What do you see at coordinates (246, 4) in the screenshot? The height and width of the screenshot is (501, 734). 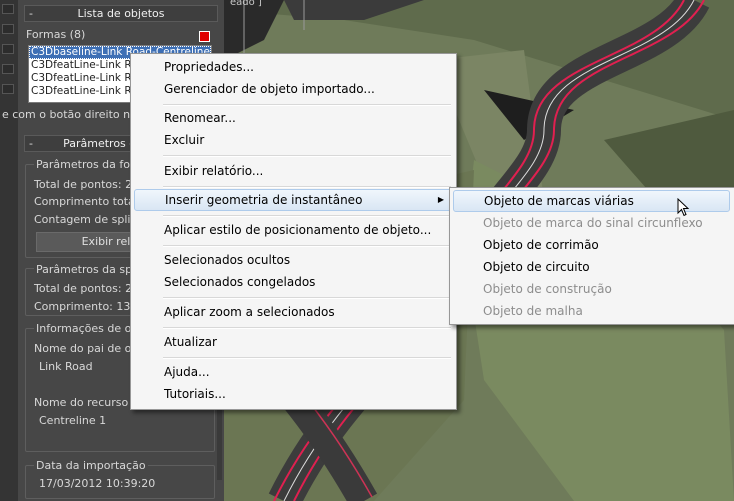 I see `viewport-label: eado ]` at bounding box center [246, 4].